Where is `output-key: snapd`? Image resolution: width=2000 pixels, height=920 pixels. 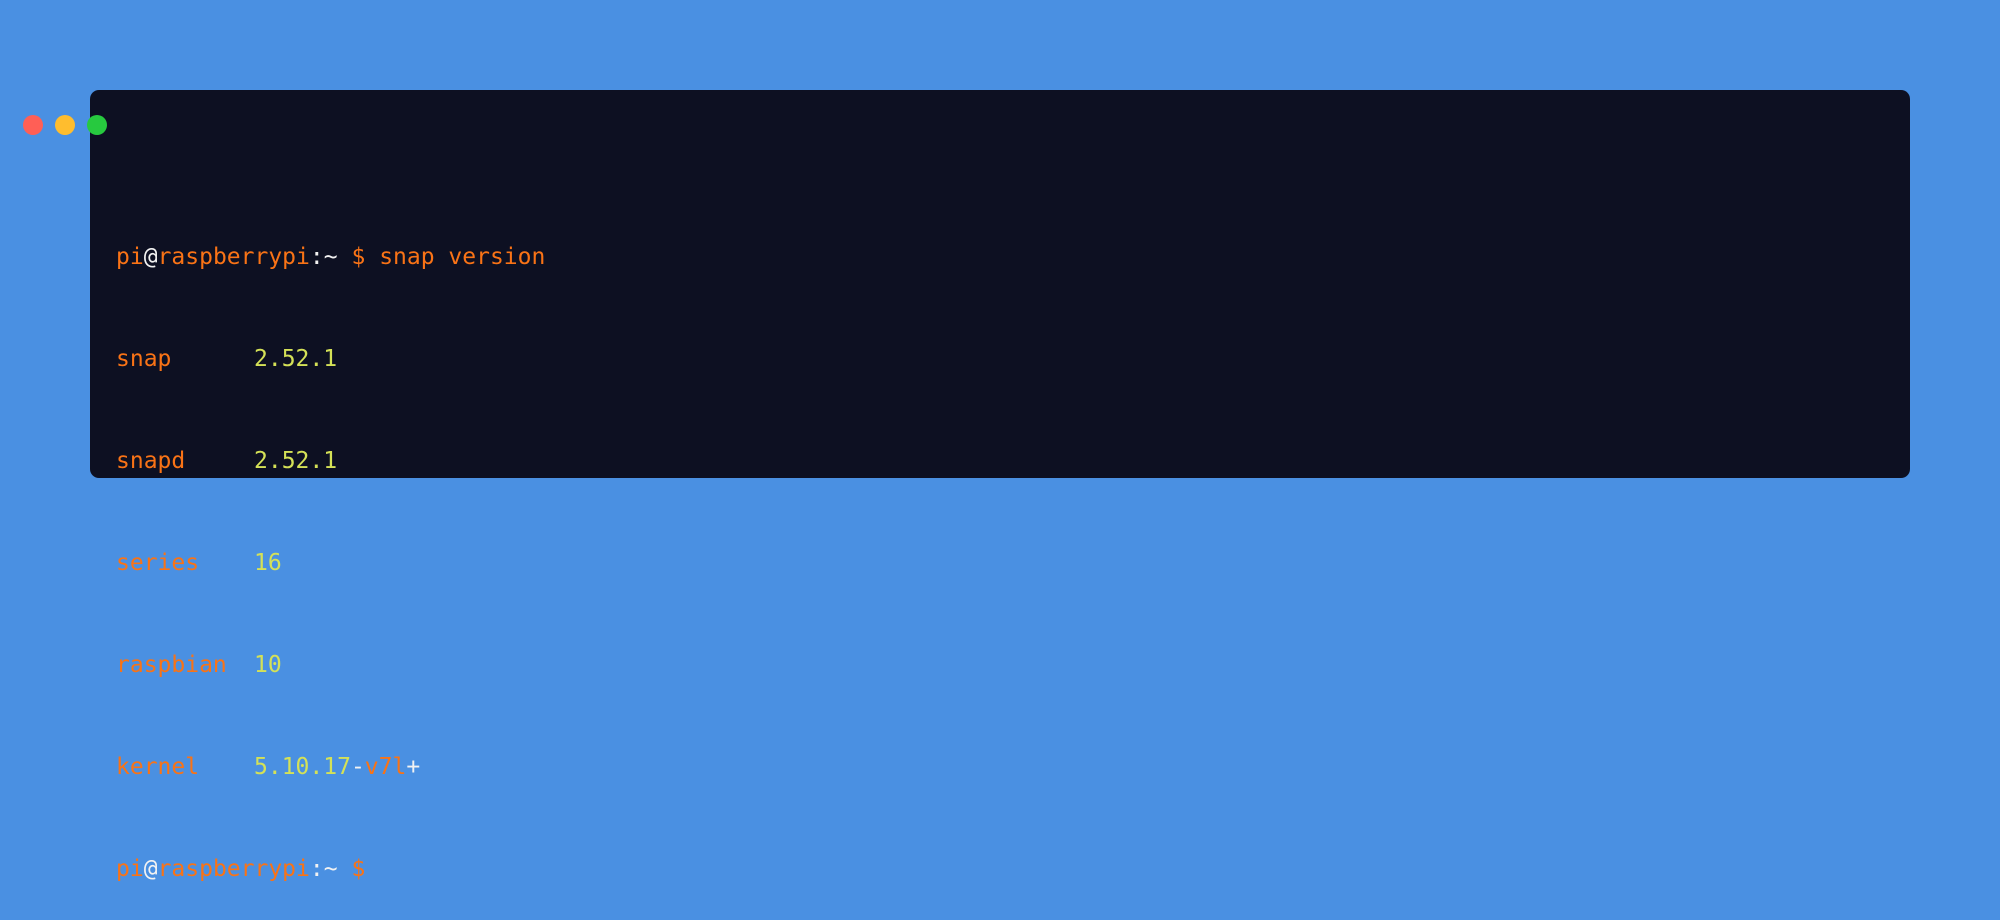 output-key: snapd is located at coordinates (151, 461).